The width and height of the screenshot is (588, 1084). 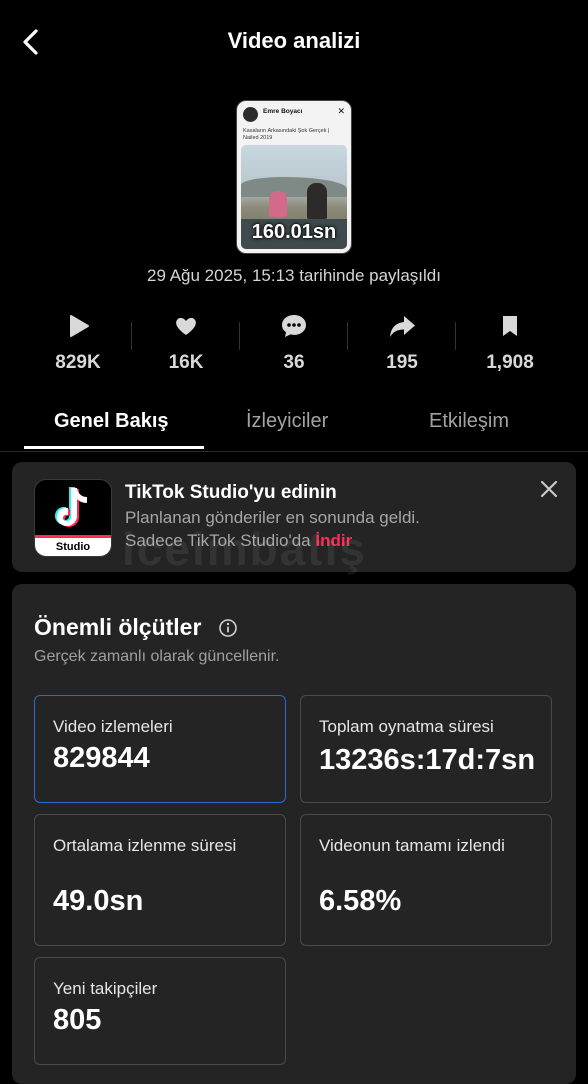 I want to click on stat-value: 1,908, so click(x=510, y=362).